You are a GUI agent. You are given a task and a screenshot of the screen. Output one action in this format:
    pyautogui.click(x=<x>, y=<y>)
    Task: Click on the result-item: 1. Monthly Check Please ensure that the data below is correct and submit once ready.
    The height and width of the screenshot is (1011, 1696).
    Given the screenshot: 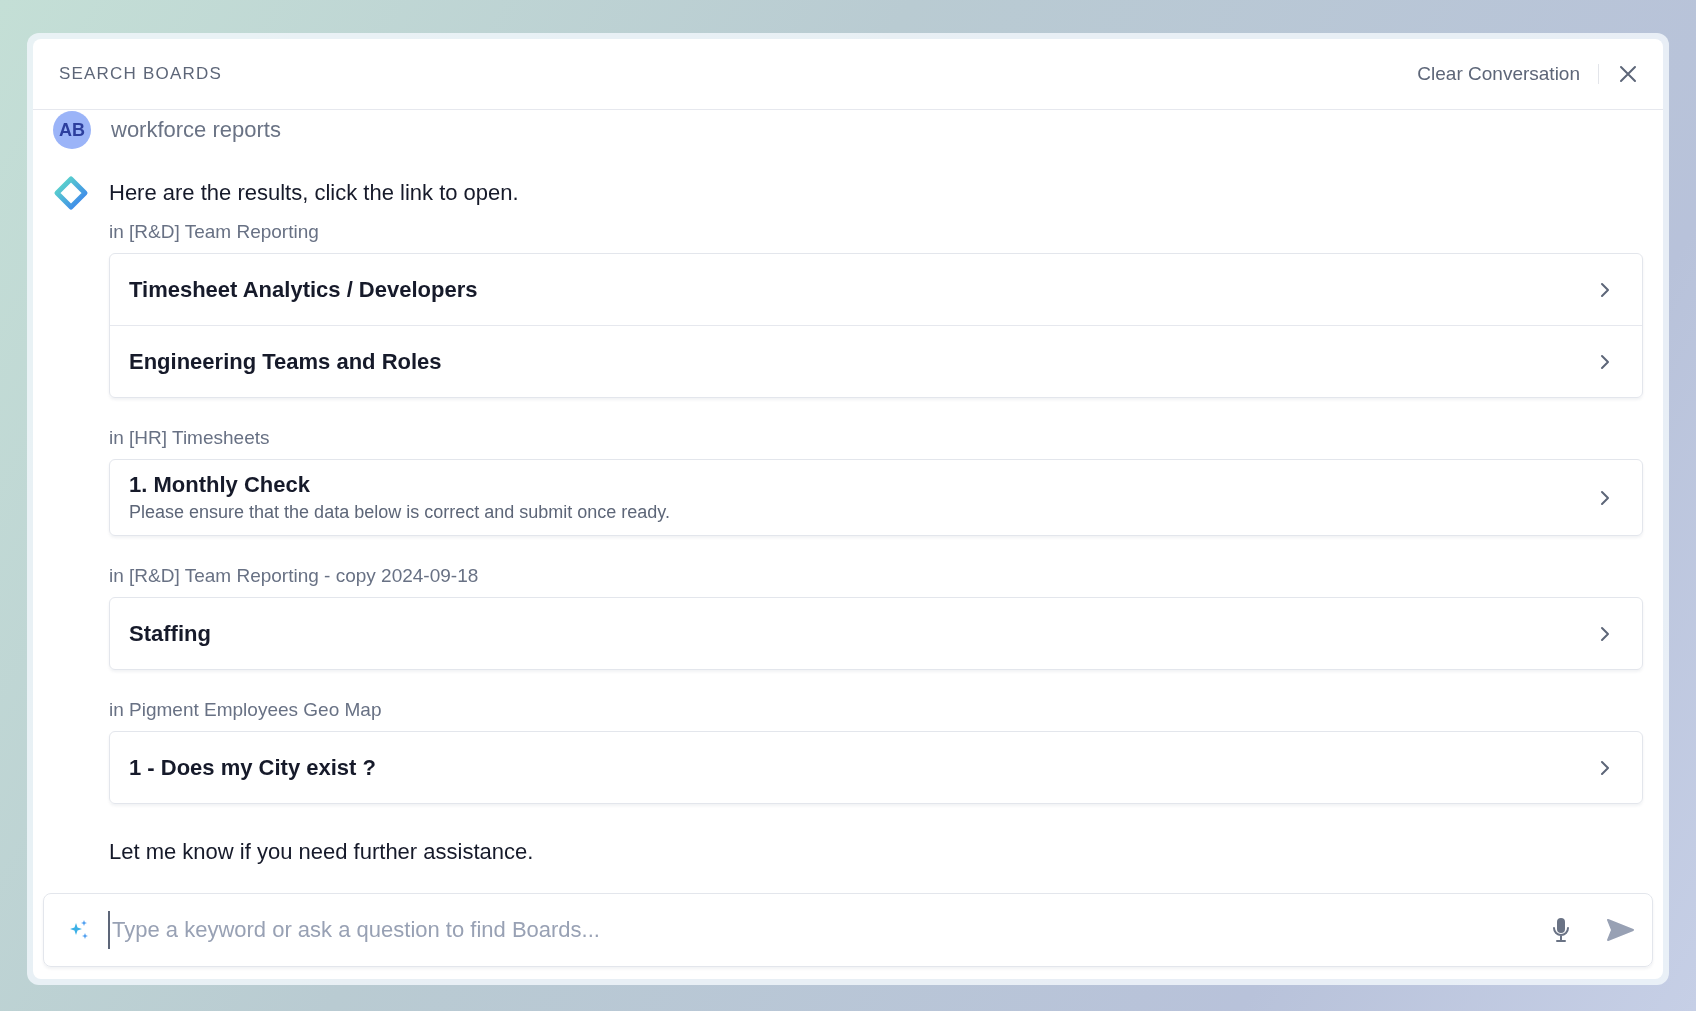 What is the action you would take?
    pyautogui.click(x=876, y=497)
    